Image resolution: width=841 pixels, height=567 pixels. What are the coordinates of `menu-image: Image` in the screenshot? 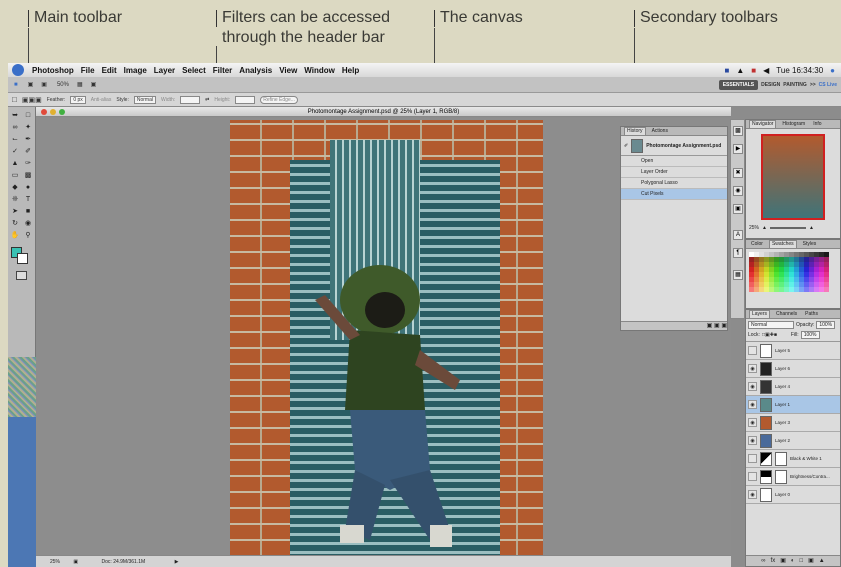 It's located at (135, 70).